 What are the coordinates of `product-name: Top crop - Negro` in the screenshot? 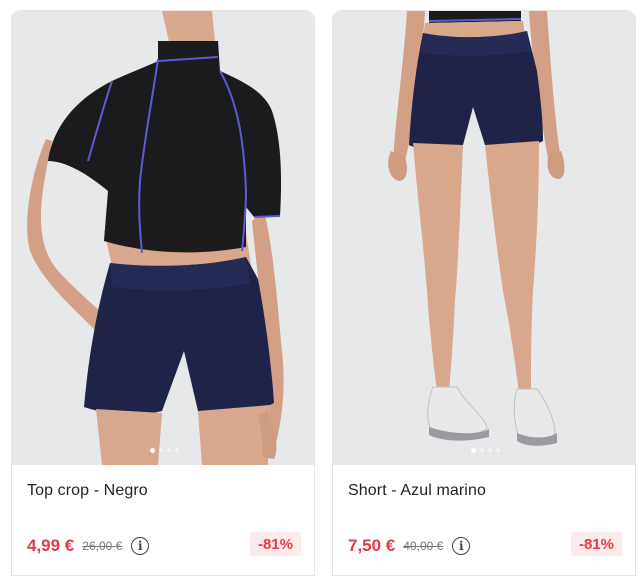 It's located at (87, 491).